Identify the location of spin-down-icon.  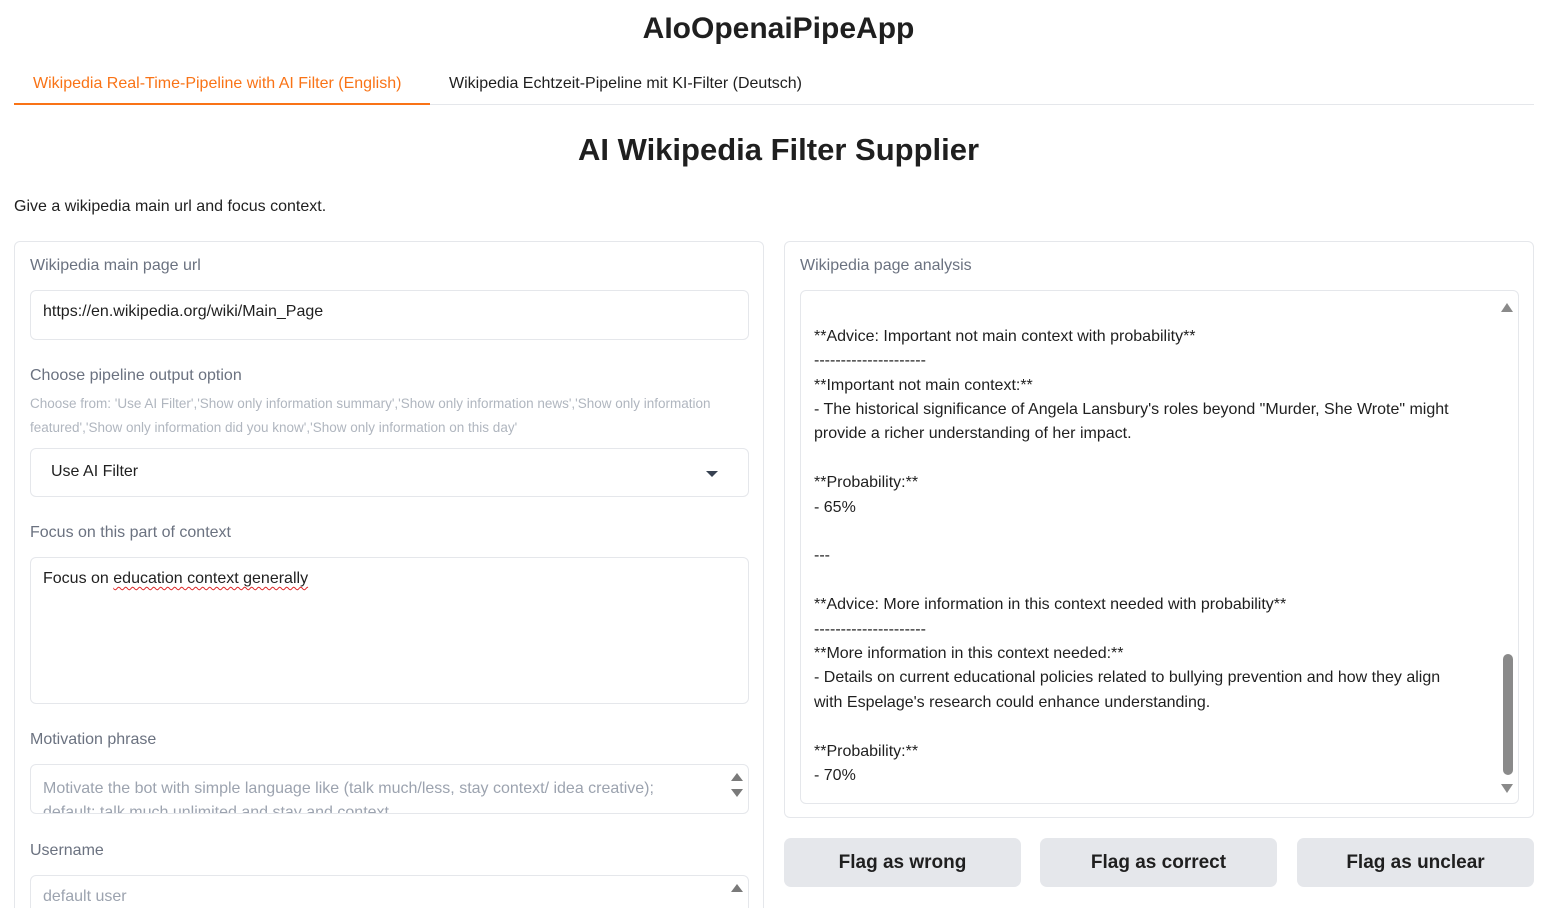
(737, 793).